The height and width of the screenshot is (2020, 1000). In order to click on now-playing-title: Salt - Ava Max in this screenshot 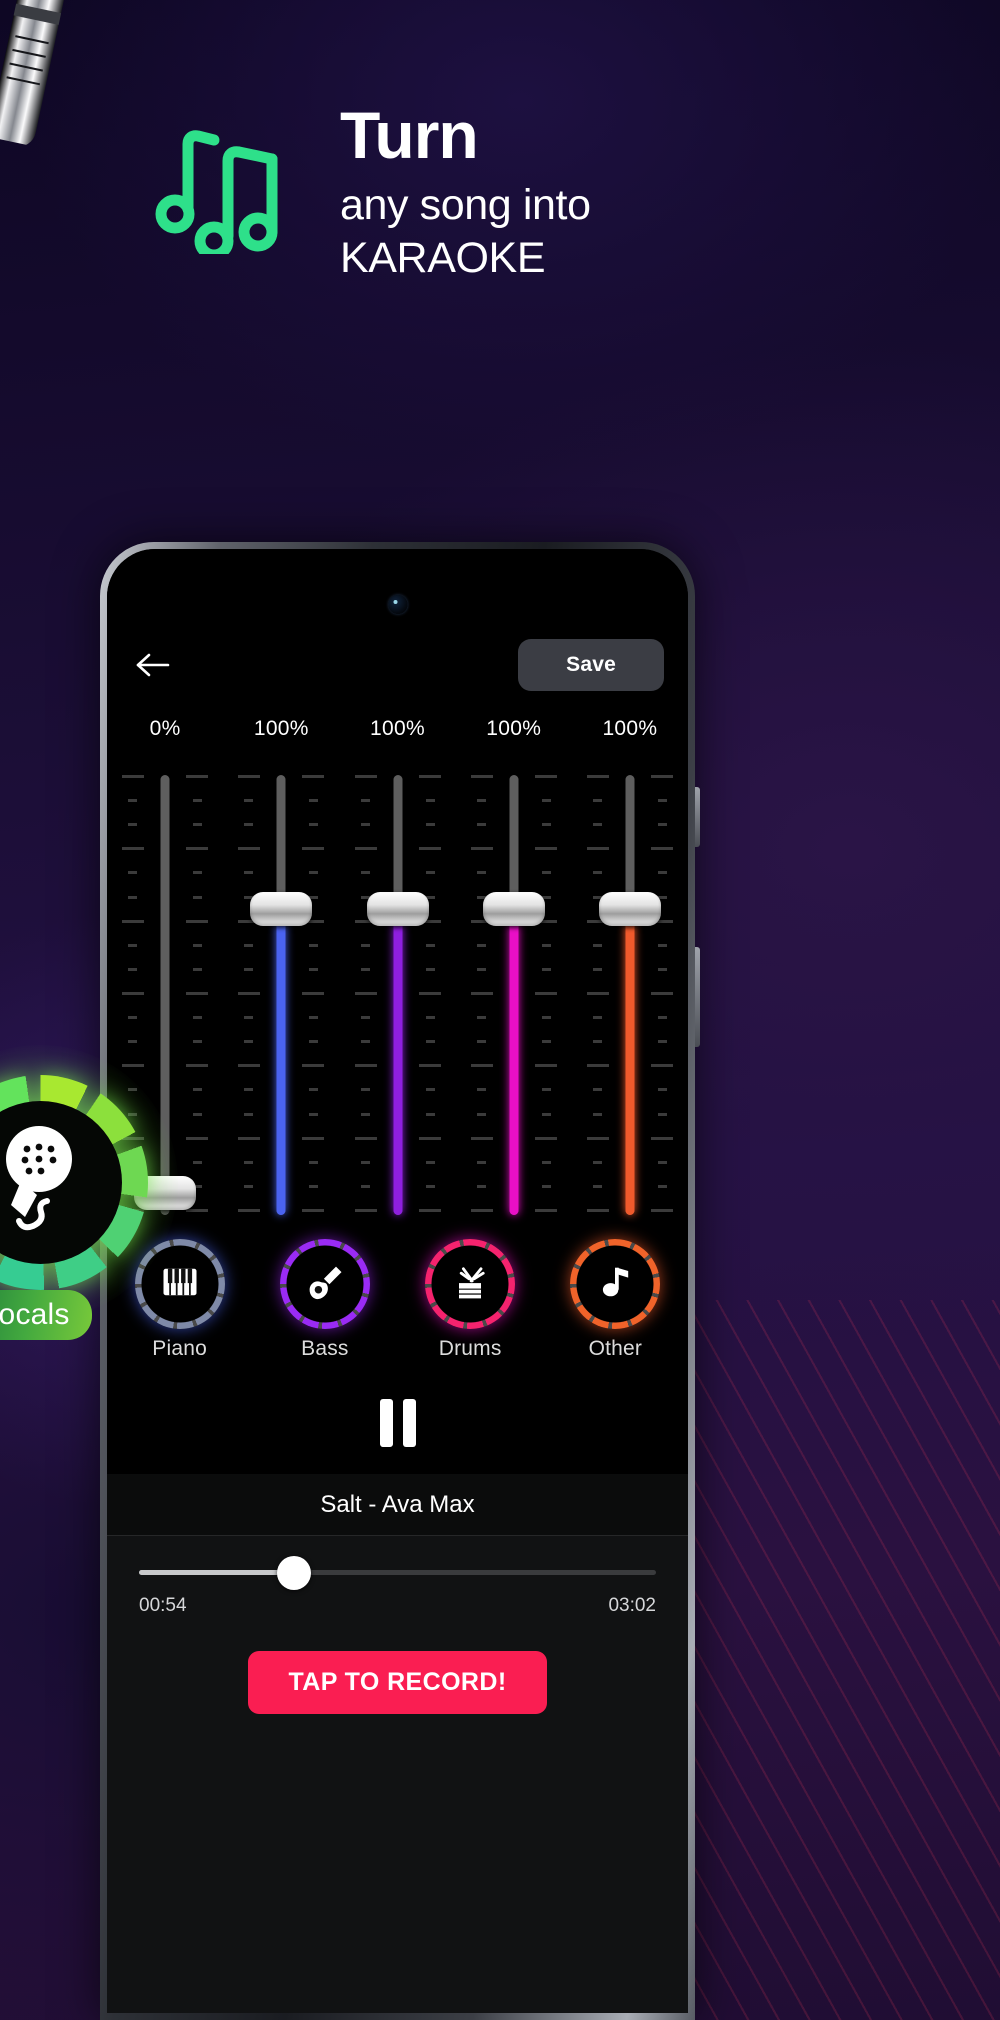, I will do `click(397, 1505)`.